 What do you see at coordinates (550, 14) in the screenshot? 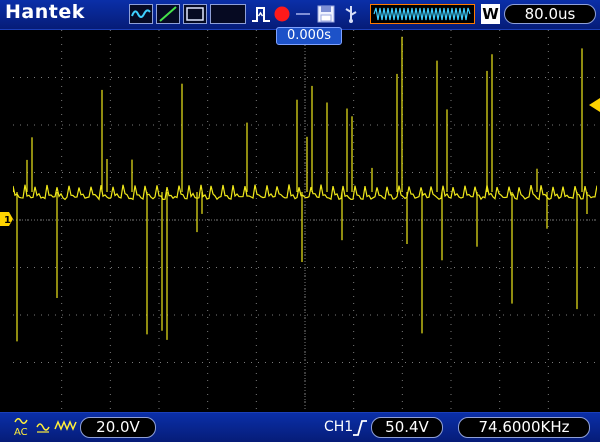
I see `timebase-readout: 80.0us` at bounding box center [550, 14].